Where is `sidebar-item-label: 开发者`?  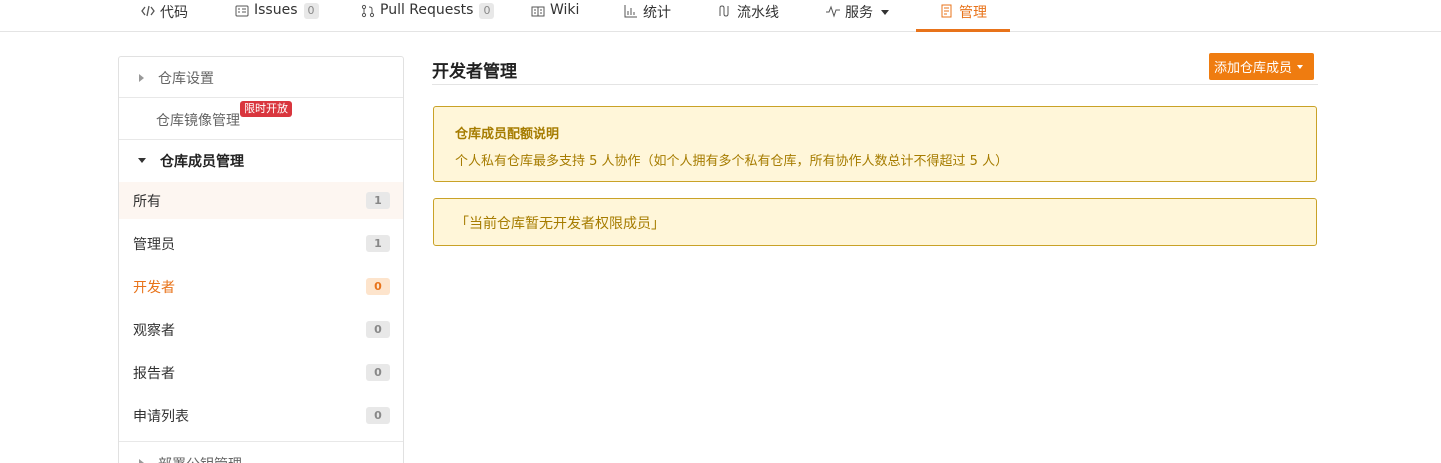
sidebar-item-label: 开发者 is located at coordinates (154, 287).